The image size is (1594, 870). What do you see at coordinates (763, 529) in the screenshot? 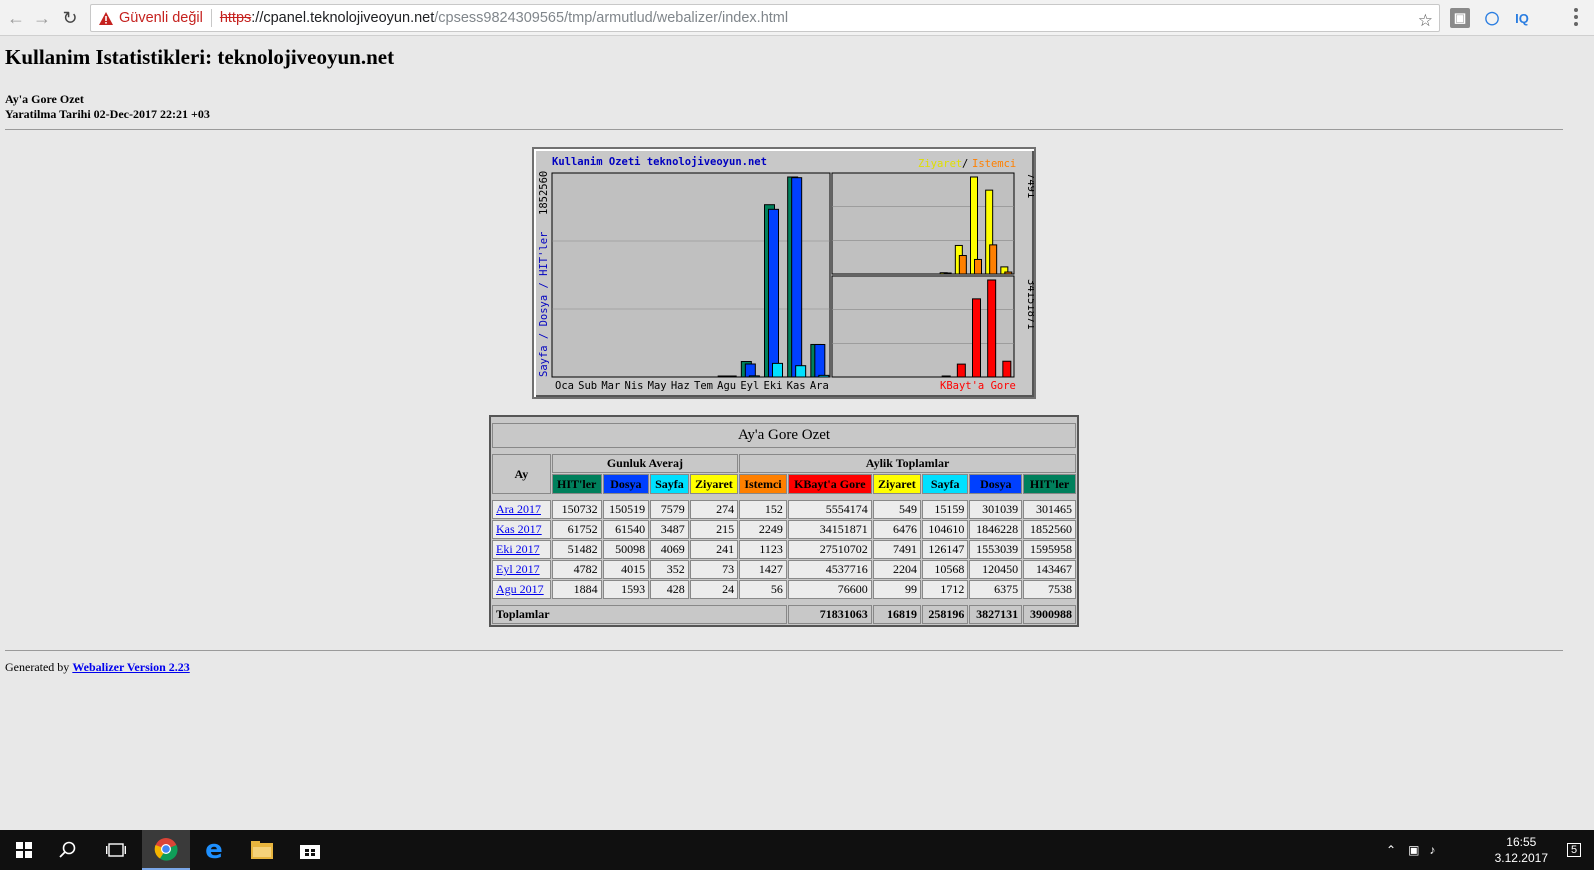
I see `table-cell: 2249` at bounding box center [763, 529].